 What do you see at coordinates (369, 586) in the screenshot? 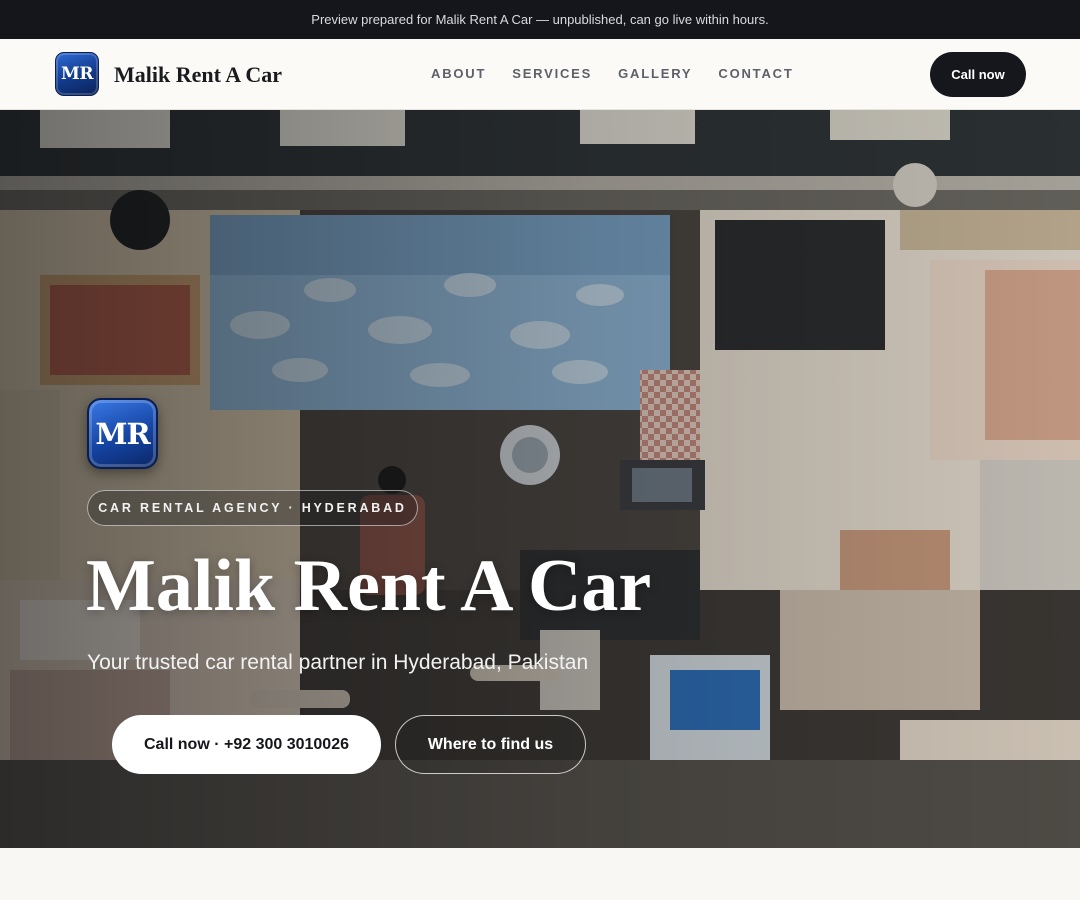
I see `hero-title: Malik Rent A Car` at bounding box center [369, 586].